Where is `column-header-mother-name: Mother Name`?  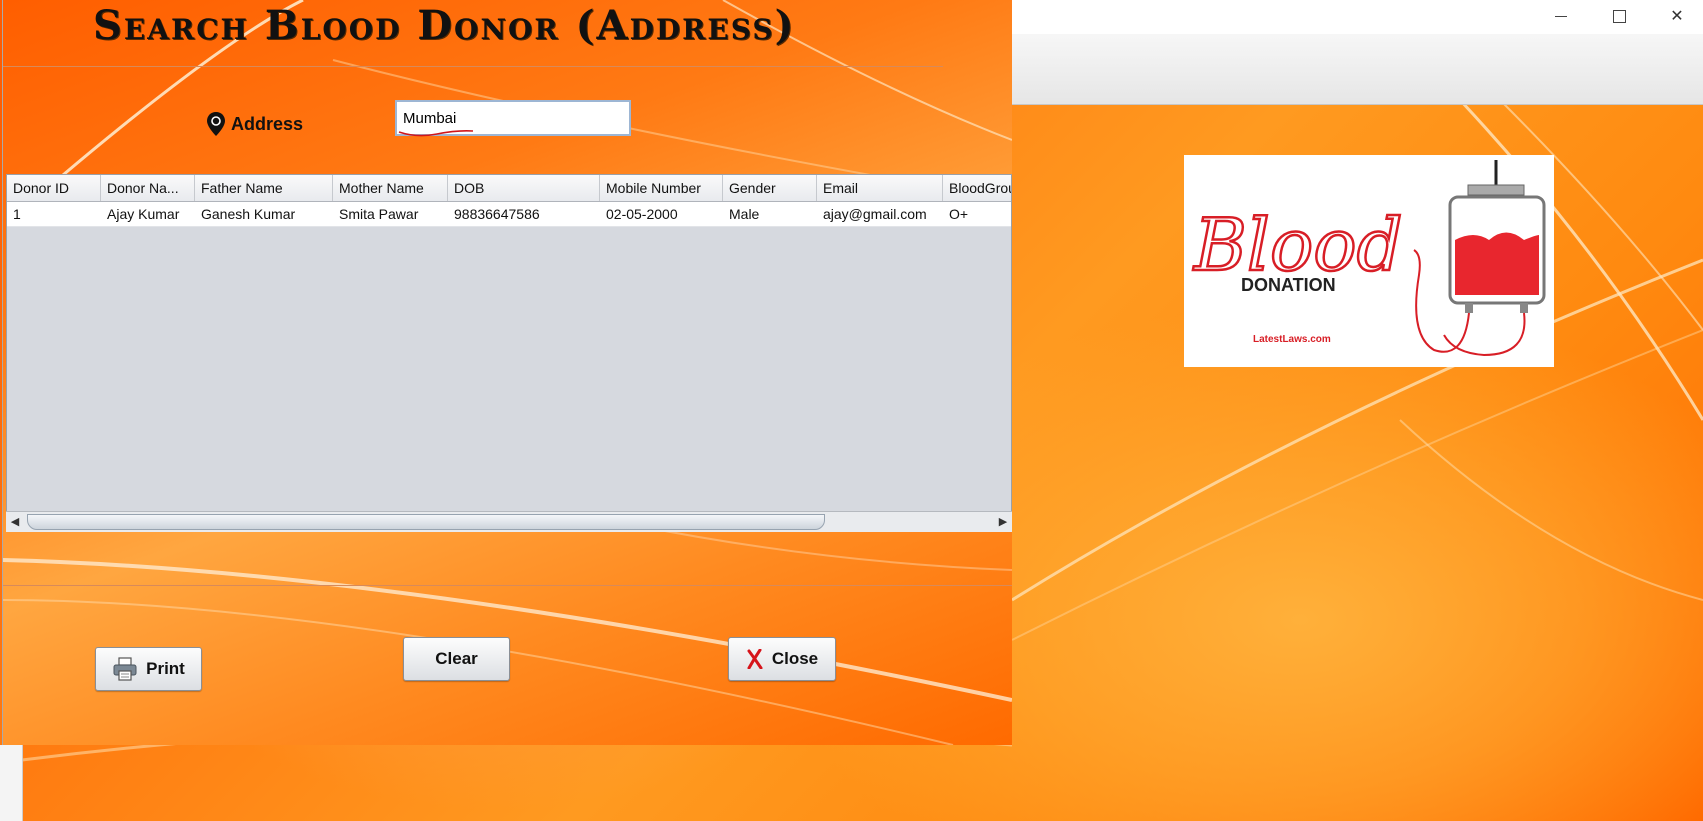 column-header-mother-name: Mother Name is located at coordinates (390, 188).